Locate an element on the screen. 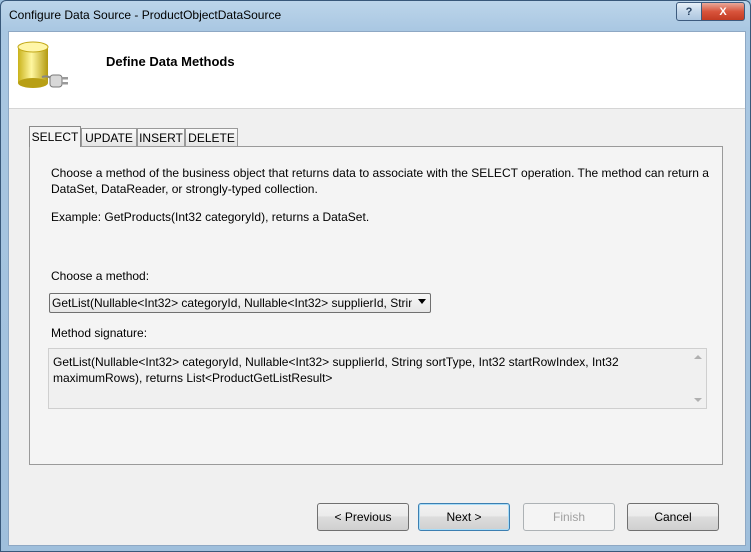 The image size is (751, 552). page-title: Define Data Methods is located at coordinates (170, 61).